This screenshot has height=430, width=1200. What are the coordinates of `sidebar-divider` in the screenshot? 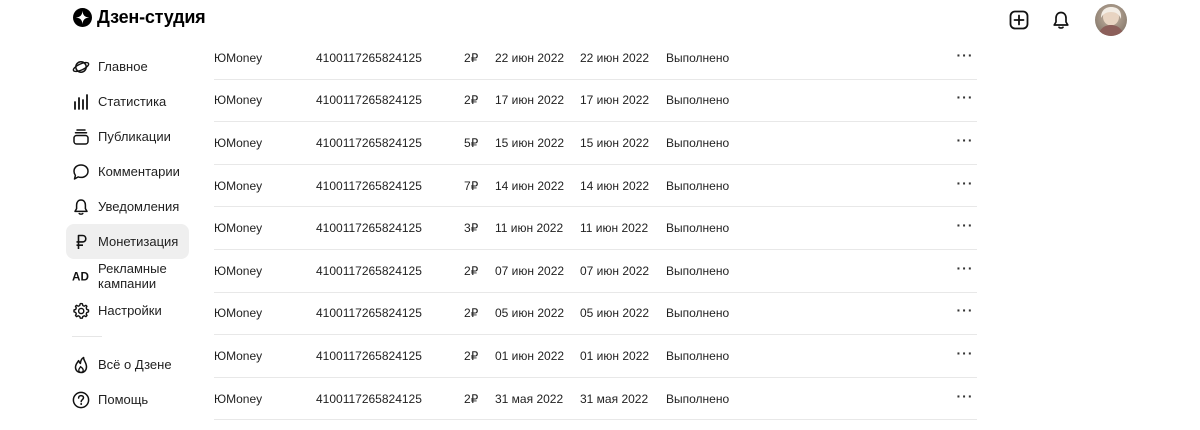 It's located at (87, 336).